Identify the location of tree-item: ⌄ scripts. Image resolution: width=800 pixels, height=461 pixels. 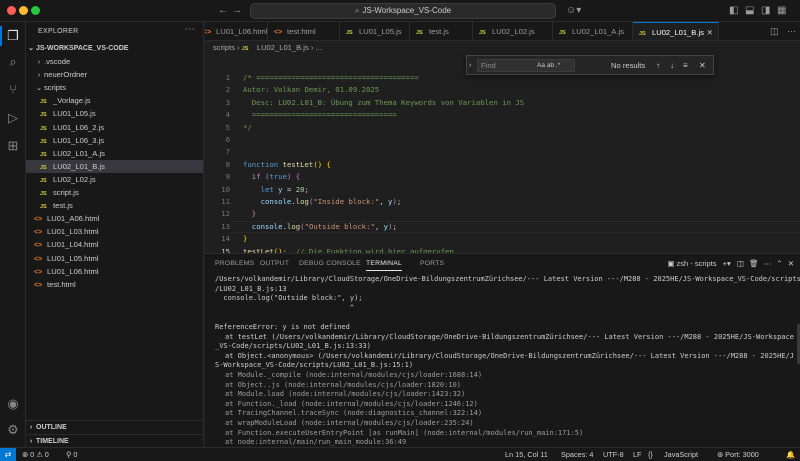
(114, 87).